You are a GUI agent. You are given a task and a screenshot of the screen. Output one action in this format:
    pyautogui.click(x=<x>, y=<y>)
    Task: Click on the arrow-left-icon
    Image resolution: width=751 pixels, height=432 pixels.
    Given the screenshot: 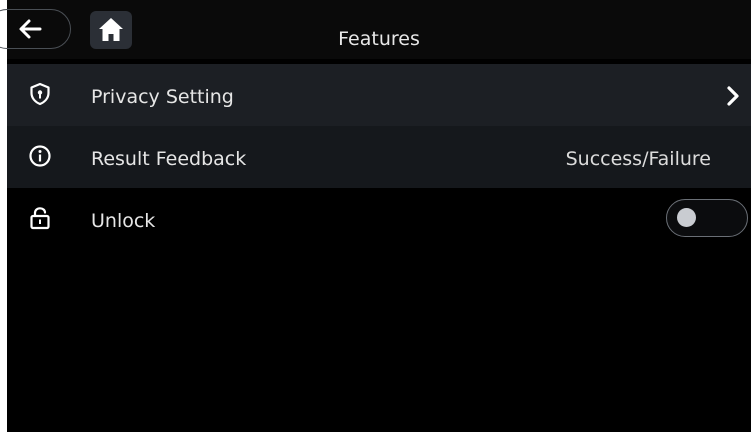 What is the action you would take?
    pyautogui.click(x=30, y=29)
    